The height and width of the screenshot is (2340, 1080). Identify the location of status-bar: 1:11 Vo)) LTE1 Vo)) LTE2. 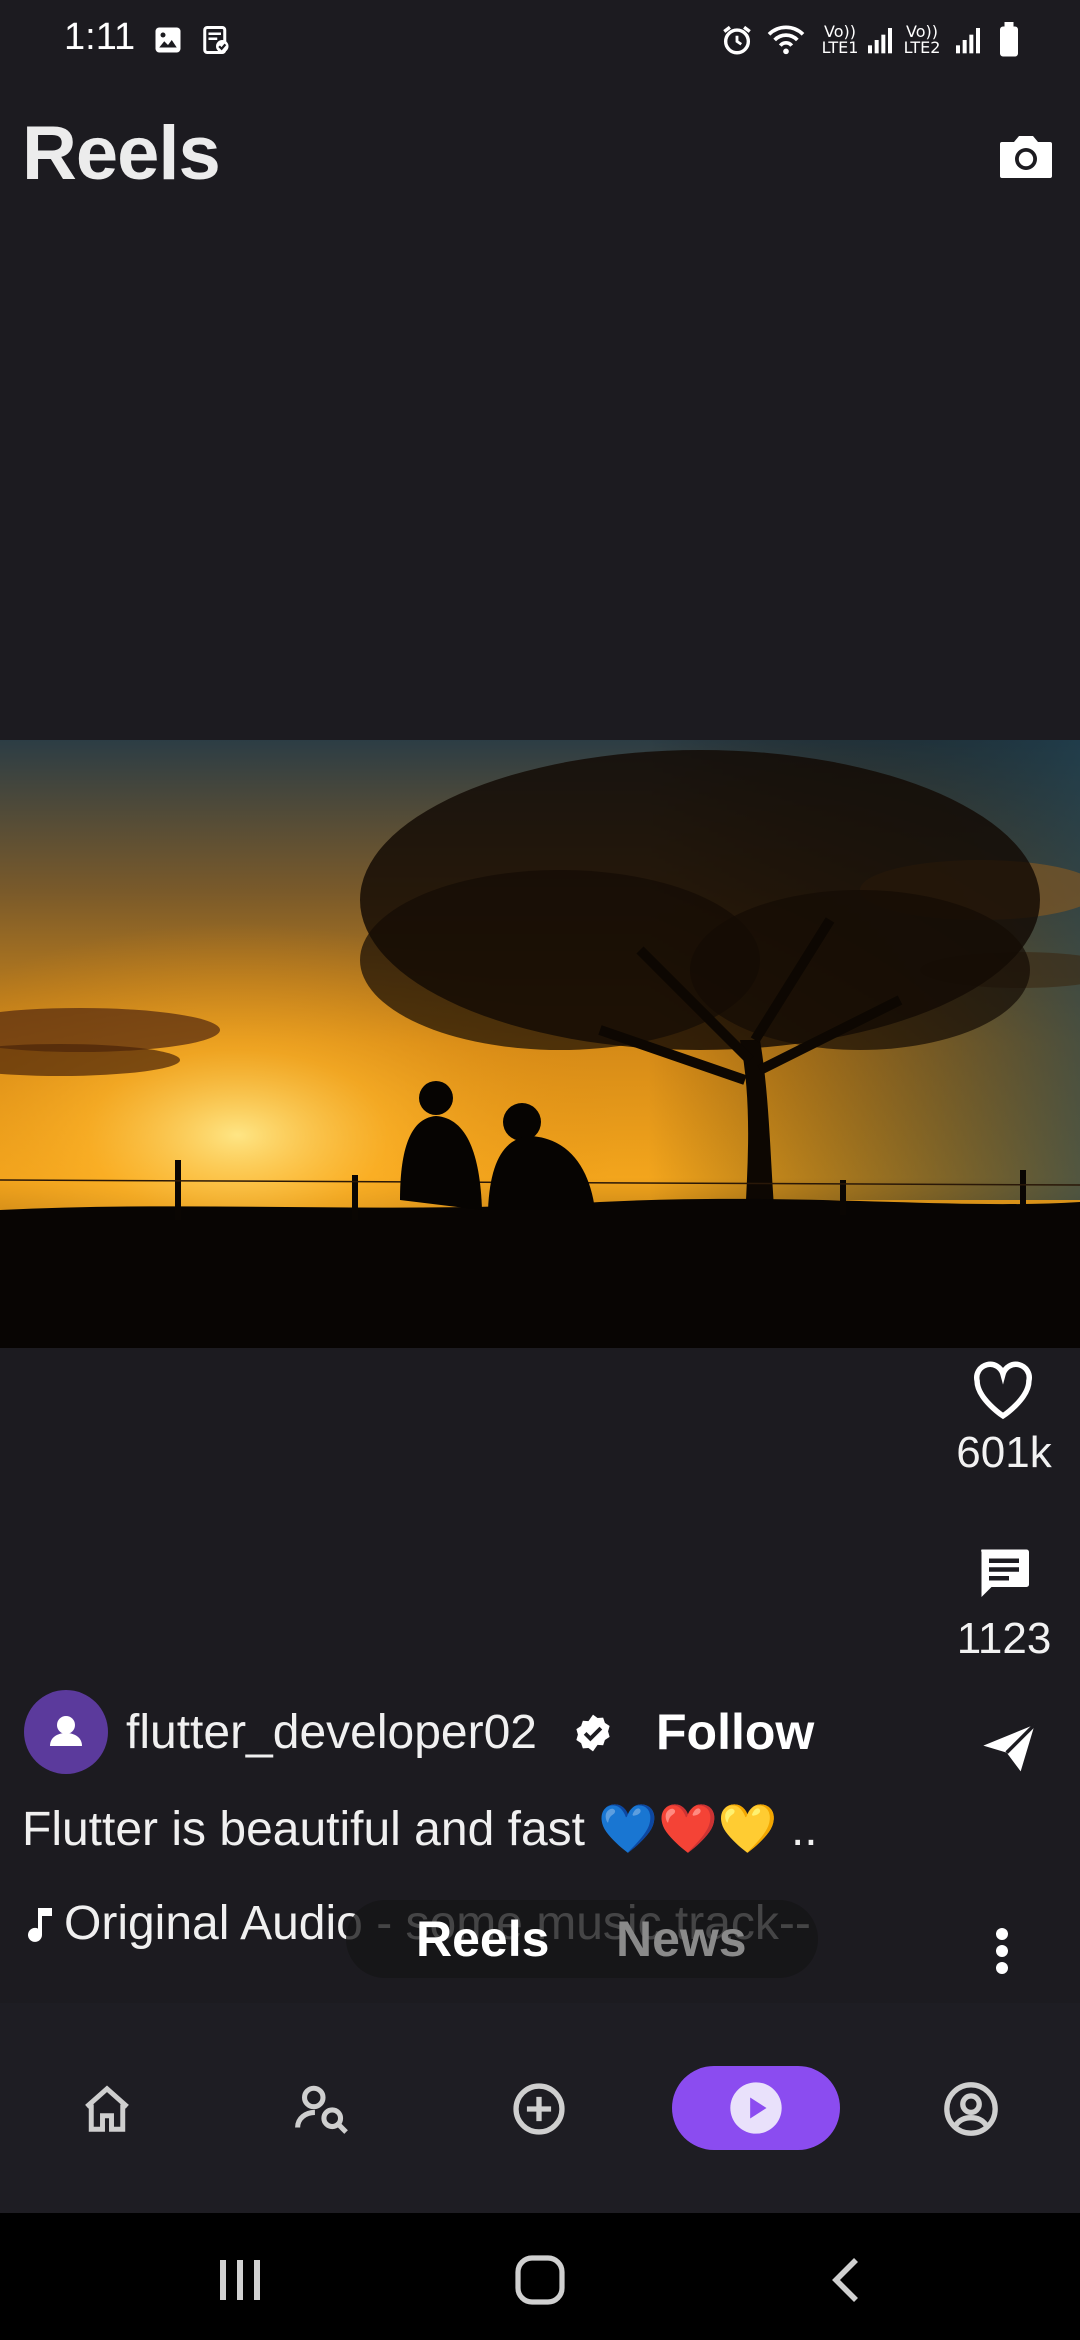
(540, 40).